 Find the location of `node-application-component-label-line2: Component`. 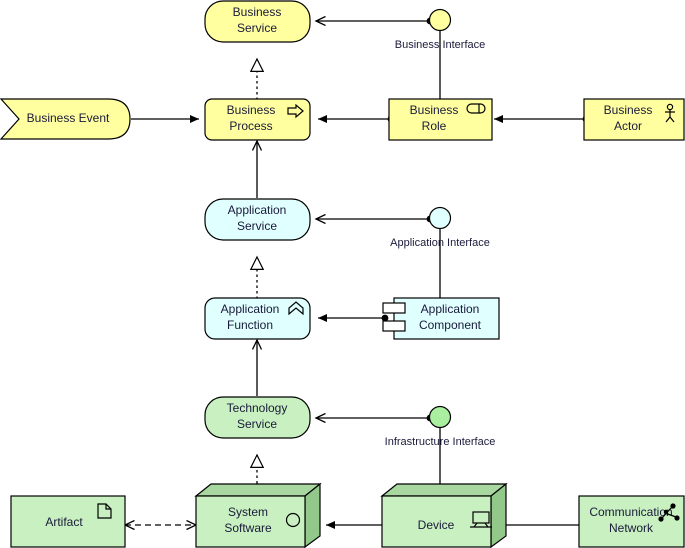

node-application-component-label-line2: Component is located at coordinates (450, 325).